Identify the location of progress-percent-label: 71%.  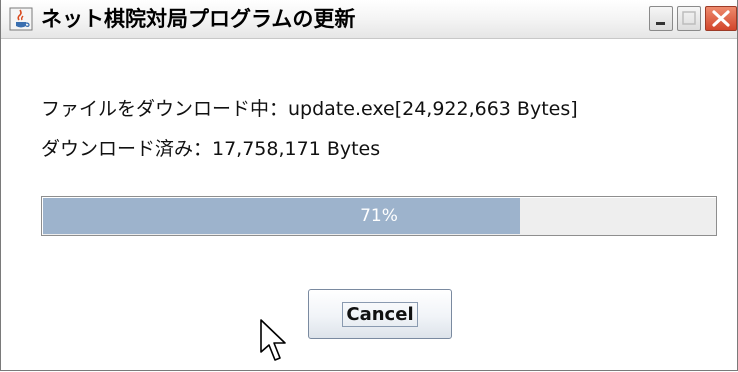
(379, 216).